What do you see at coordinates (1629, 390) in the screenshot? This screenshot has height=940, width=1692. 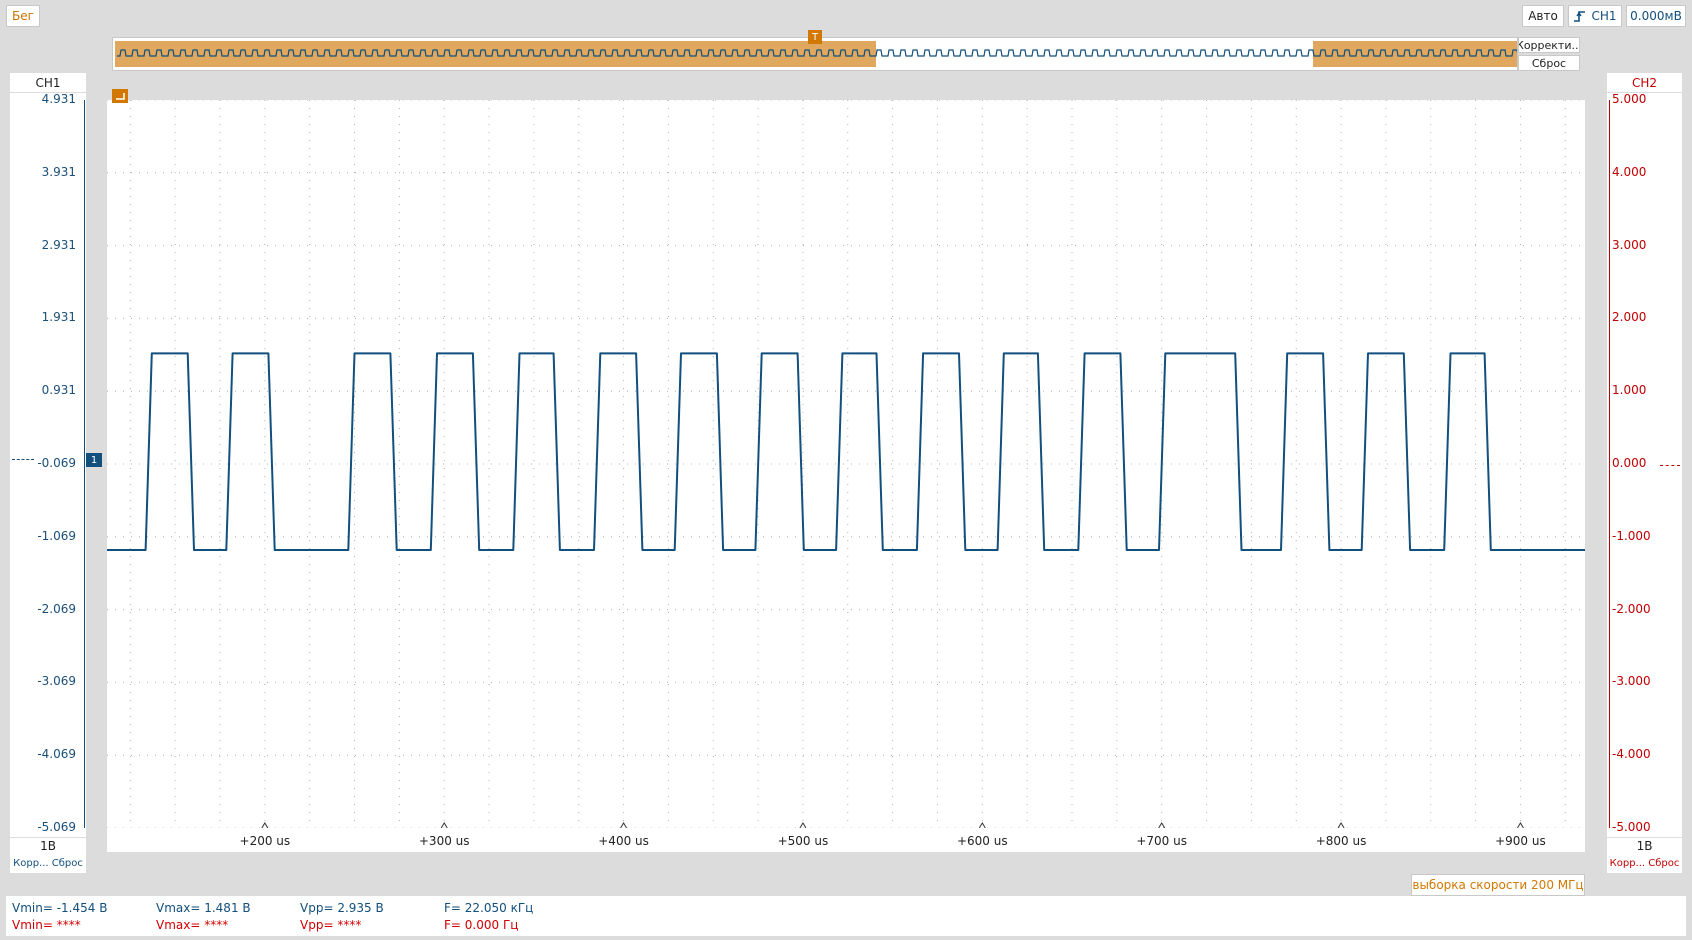 I see `ch2-tick-label: 1.000` at bounding box center [1629, 390].